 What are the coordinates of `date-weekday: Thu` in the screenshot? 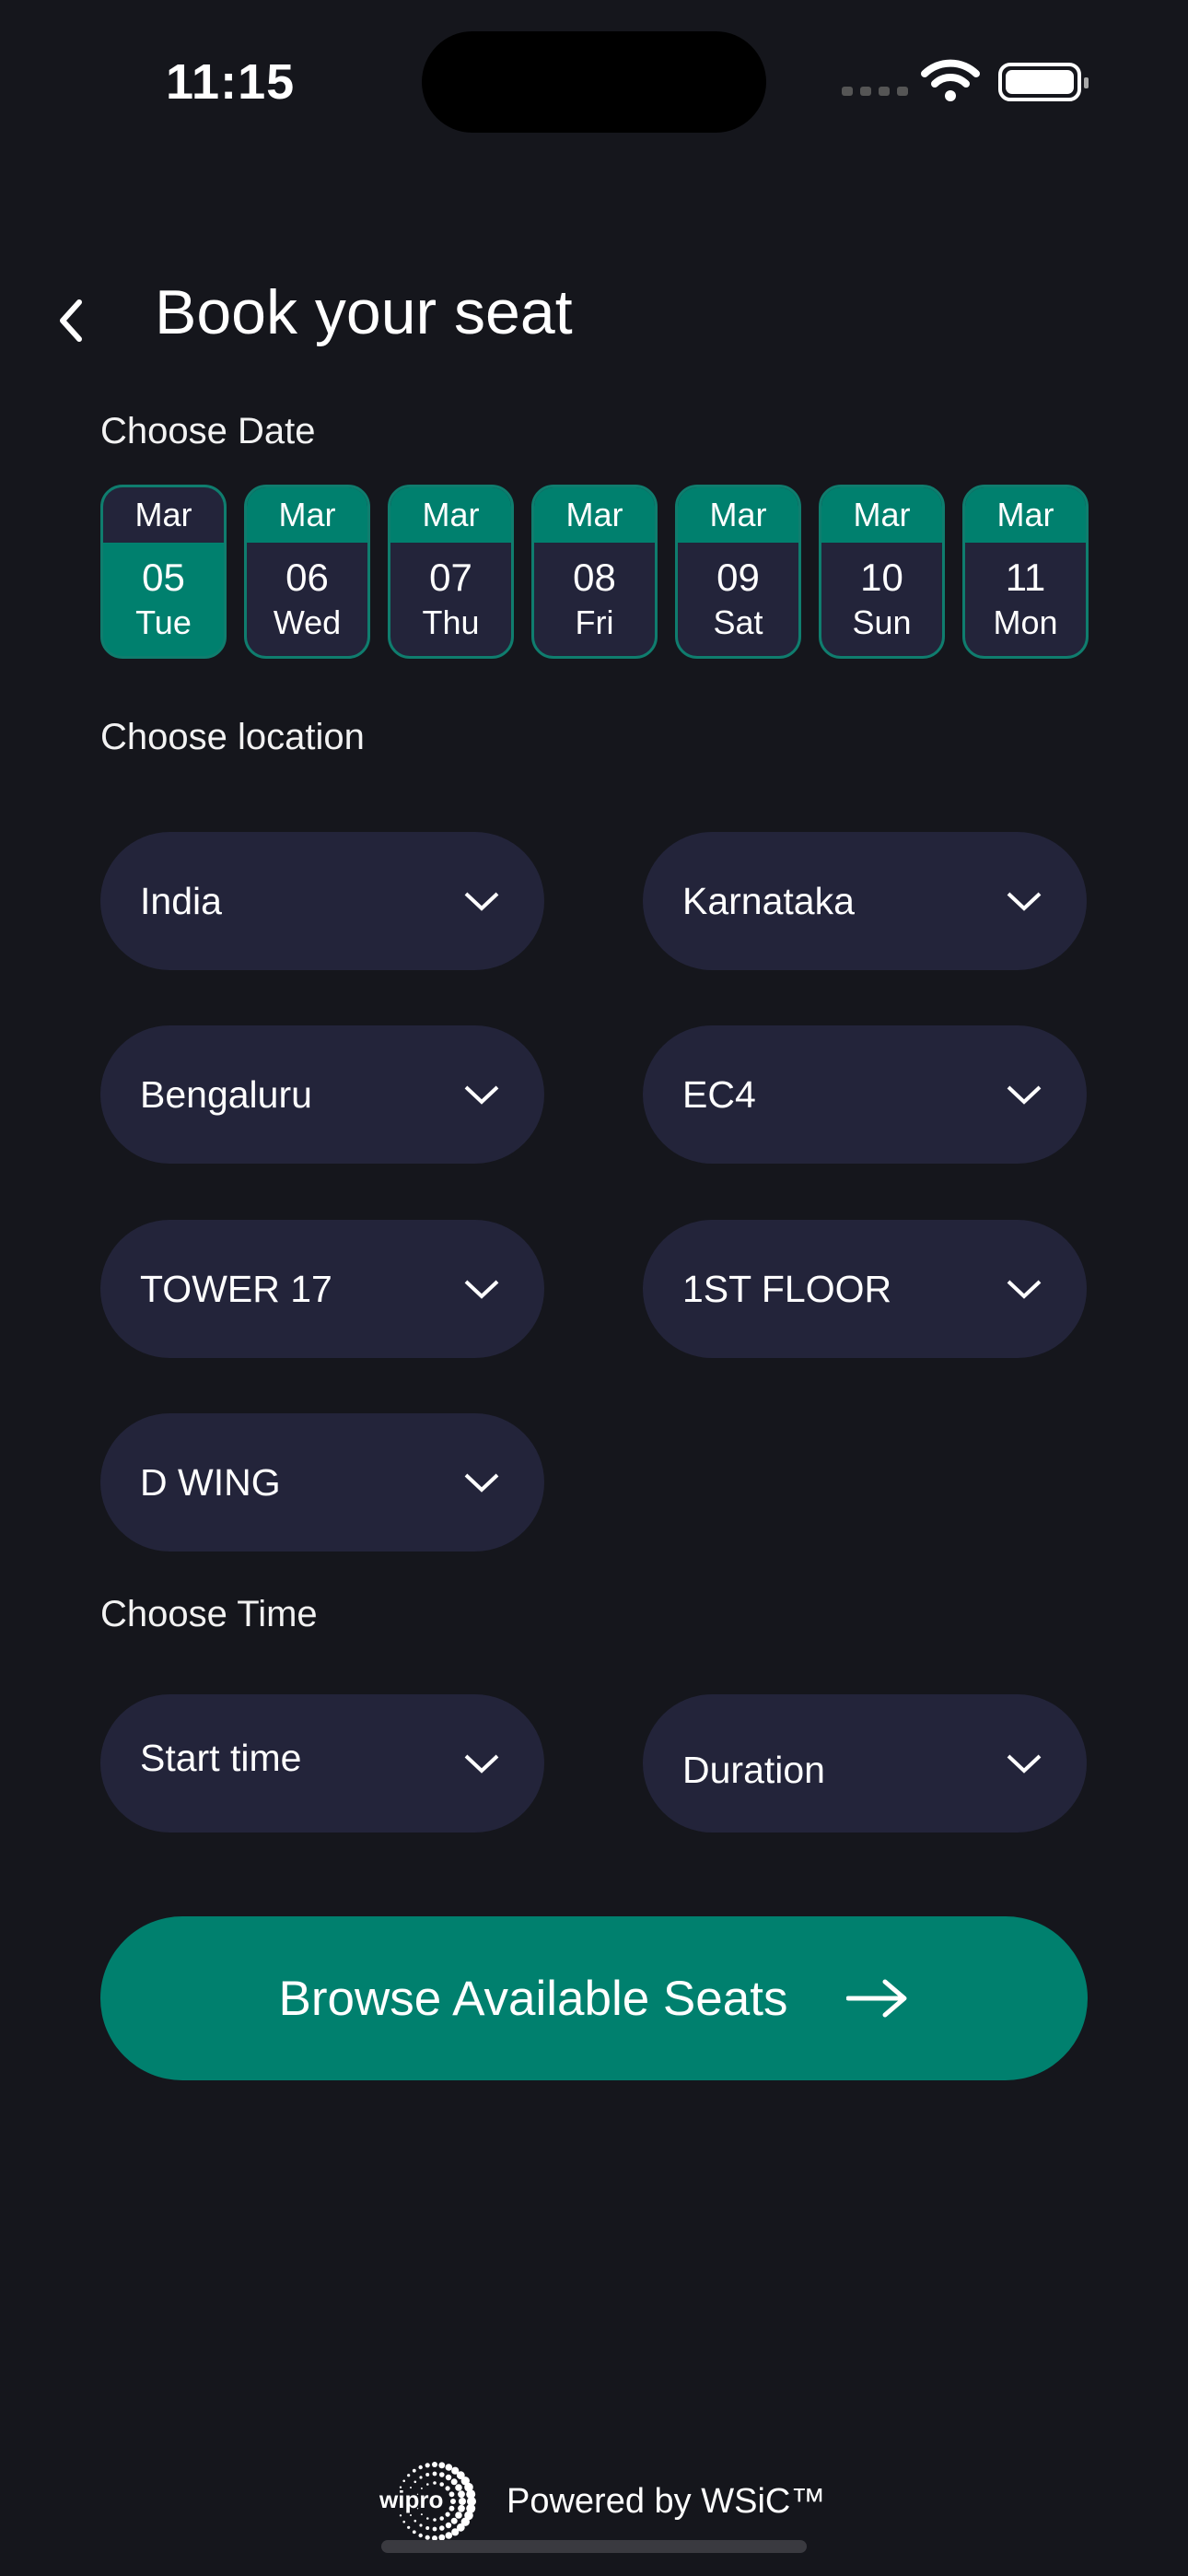 It's located at (451, 622).